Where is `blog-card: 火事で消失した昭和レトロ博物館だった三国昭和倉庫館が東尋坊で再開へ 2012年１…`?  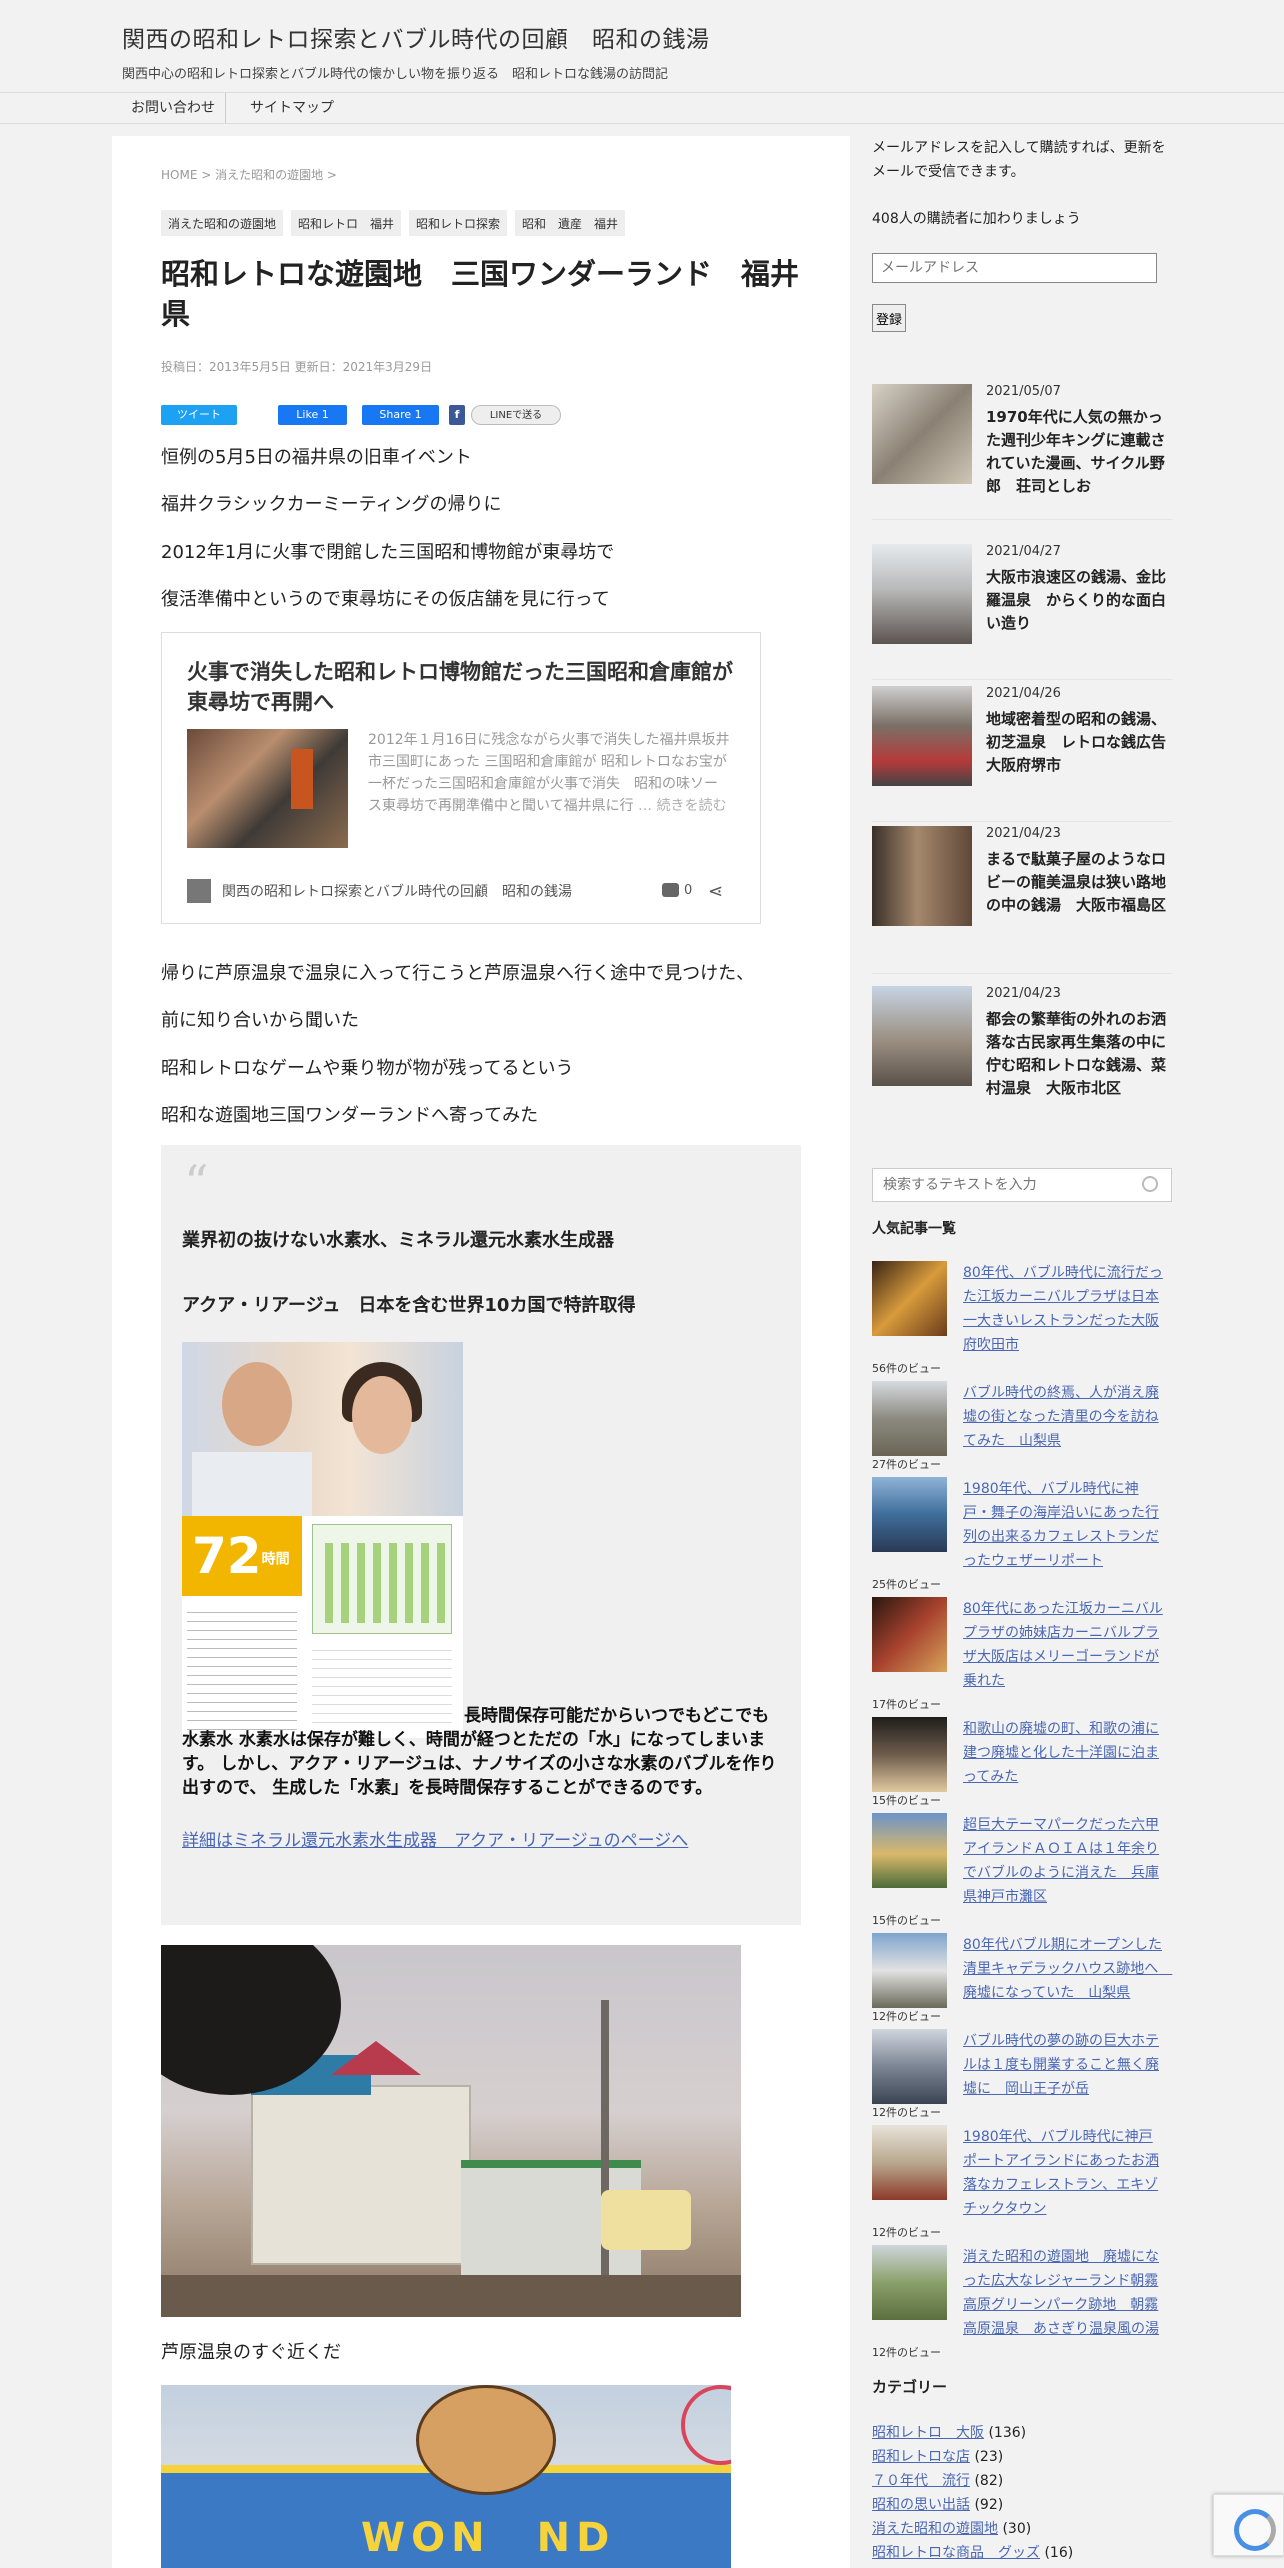 blog-card: 火事で消失した昭和レトロ博物館だった三国昭和倉庫館が東尋坊で再開へ 2012年１… is located at coordinates (461, 778).